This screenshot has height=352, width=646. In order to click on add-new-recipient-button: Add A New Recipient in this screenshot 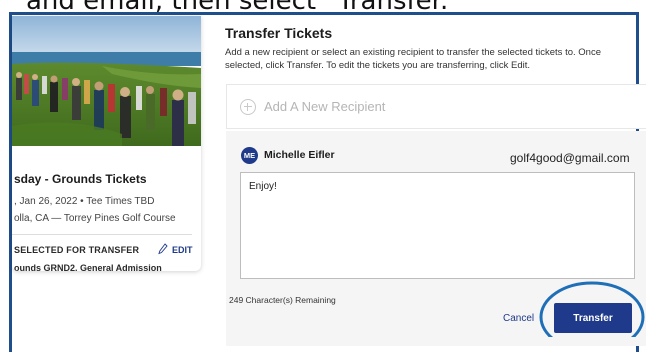, I will do `click(436, 106)`.